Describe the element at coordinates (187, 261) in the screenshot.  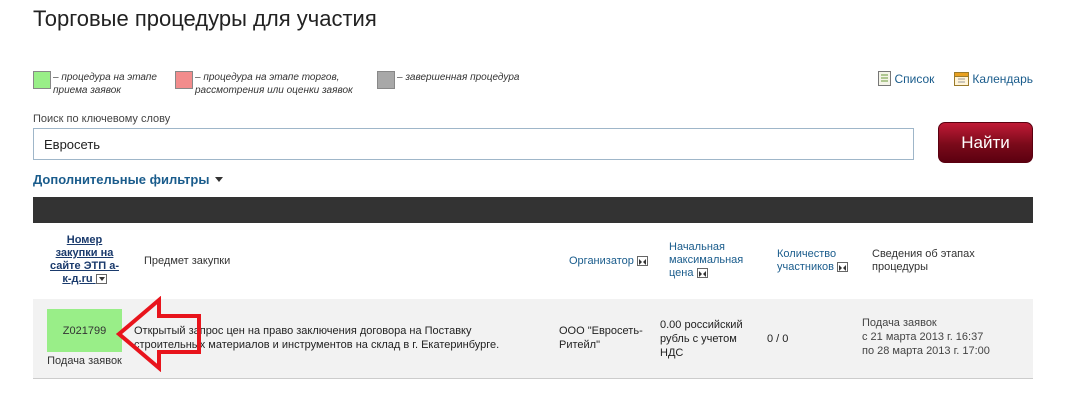
I see `column-header-subject: Предмет закупки` at that location.